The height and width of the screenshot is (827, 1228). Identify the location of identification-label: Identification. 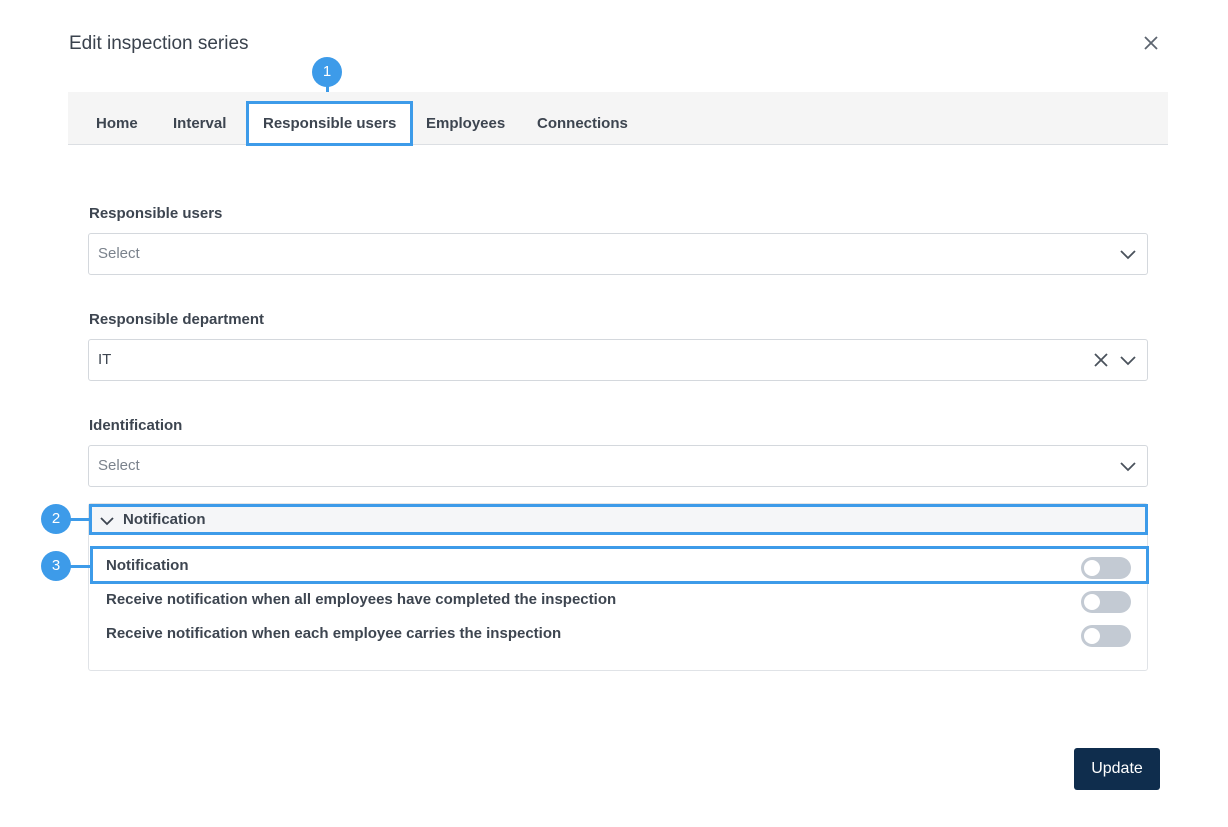
(136, 425).